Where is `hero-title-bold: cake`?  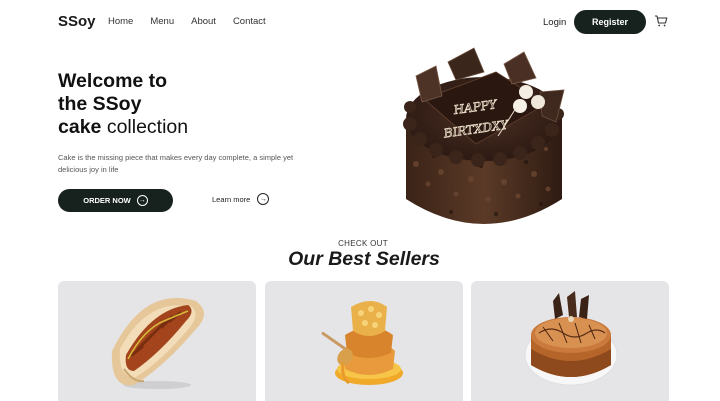
hero-title-bold: cake is located at coordinates (82, 127).